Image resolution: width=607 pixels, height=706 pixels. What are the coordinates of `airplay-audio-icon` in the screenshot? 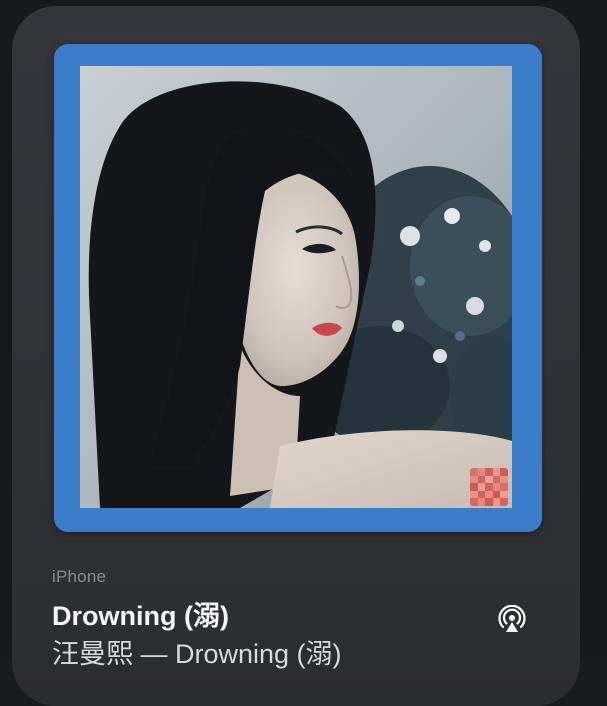 It's located at (512, 618).